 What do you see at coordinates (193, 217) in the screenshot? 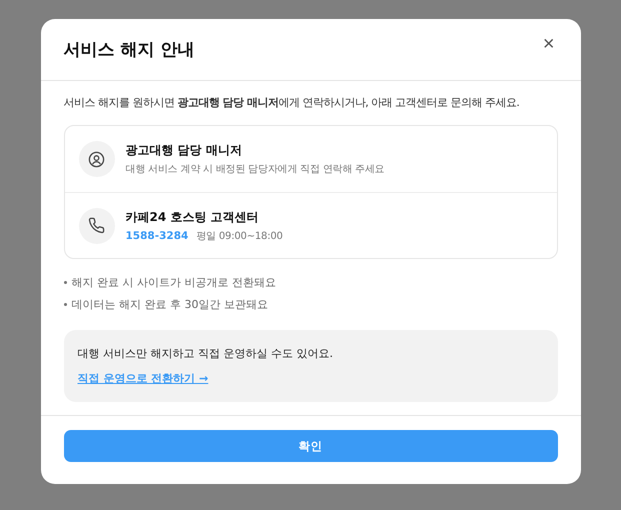
I see `contact-name: 카페24 호스팅 고객센터` at bounding box center [193, 217].